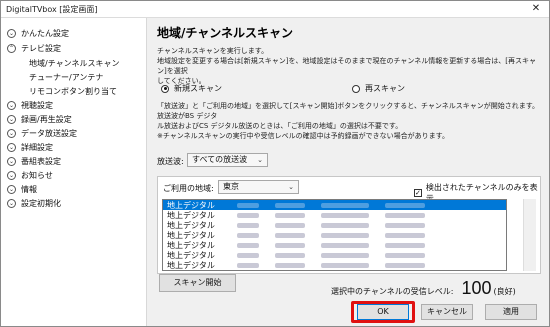  What do you see at coordinates (198, 88) in the screenshot?
I see `radio-label: 新規スキャン` at bounding box center [198, 88].